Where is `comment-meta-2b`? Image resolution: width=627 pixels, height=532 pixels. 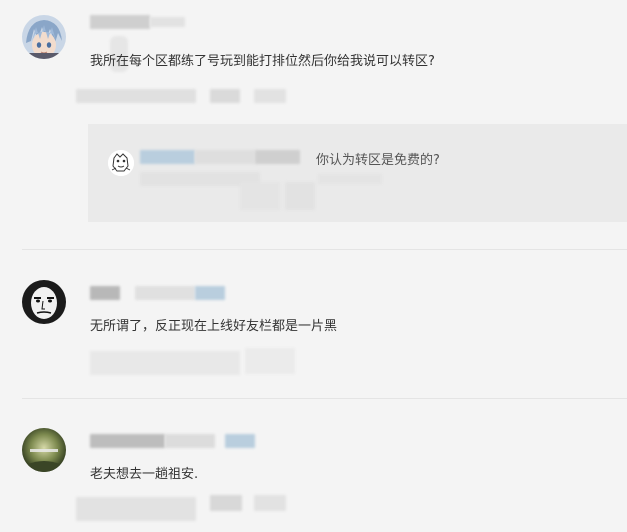 comment-meta-2b is located at coordinates (270, 361).